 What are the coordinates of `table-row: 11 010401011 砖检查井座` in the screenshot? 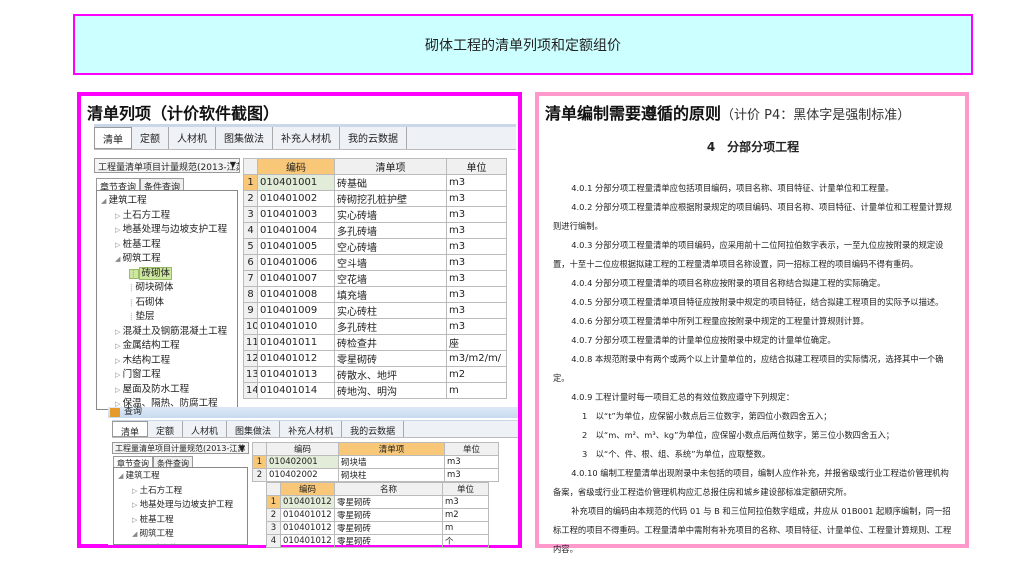 It's located at (375, 342).